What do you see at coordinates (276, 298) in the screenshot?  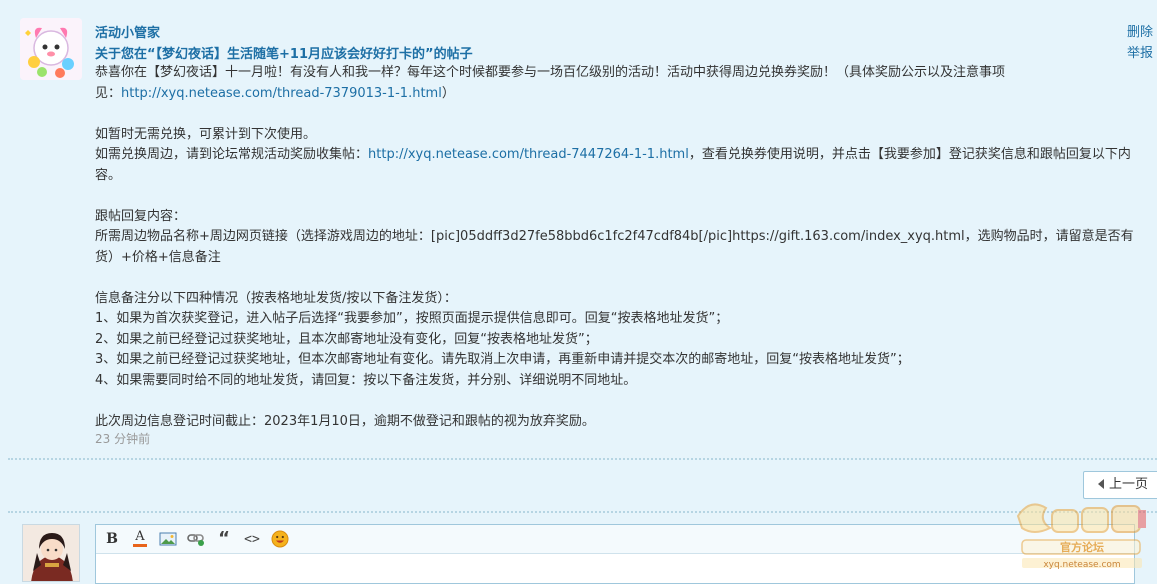 I see `body-line: 信息备注分以下四种情况（按表格地址发货/按以下备注发货）：` at bounding box center [276, 298].